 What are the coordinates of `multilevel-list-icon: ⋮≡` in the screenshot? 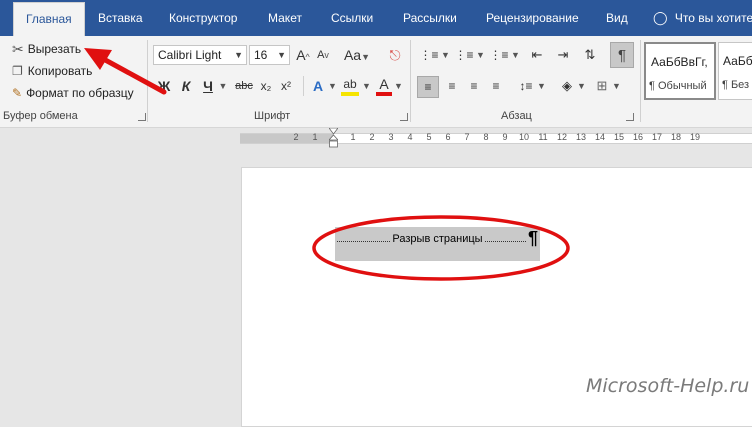 It's located at (499, 55).